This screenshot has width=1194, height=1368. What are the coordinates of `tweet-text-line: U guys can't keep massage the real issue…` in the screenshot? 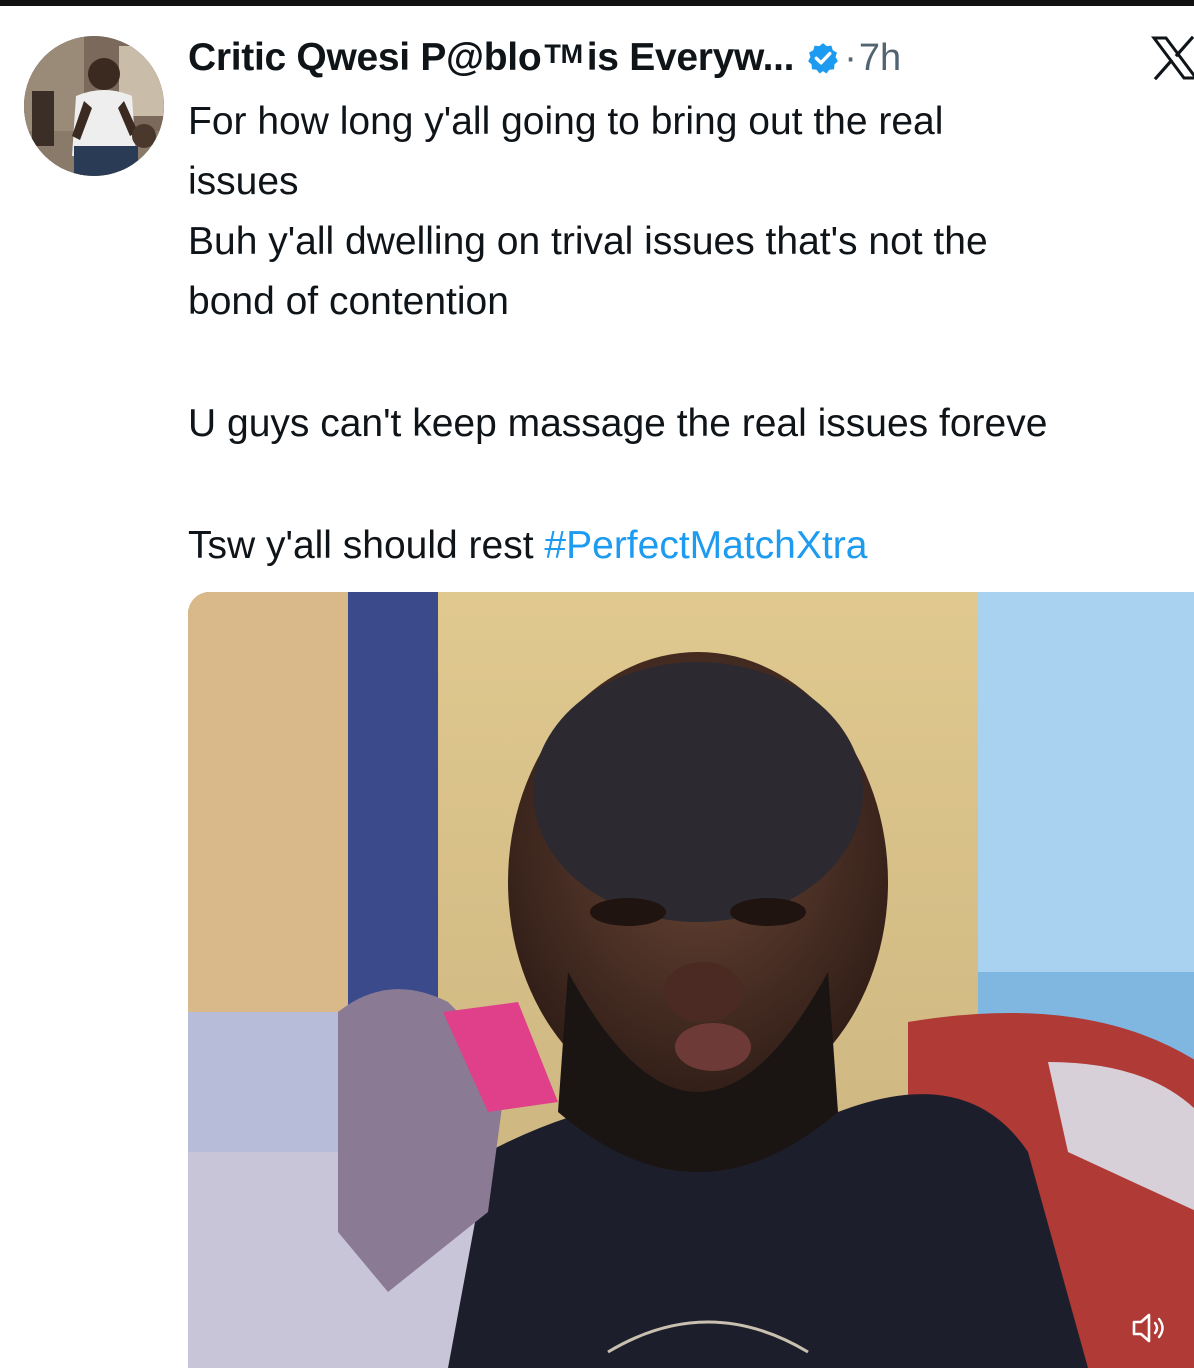 It's located at (618, 423).